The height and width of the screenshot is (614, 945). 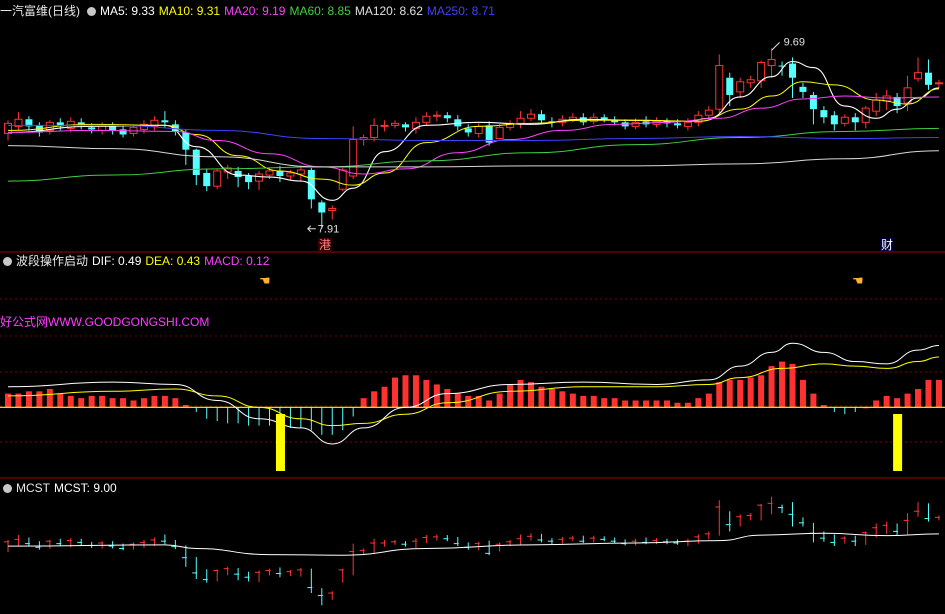 I want to click on ma-line-ma20, so click(x=473, y=135).